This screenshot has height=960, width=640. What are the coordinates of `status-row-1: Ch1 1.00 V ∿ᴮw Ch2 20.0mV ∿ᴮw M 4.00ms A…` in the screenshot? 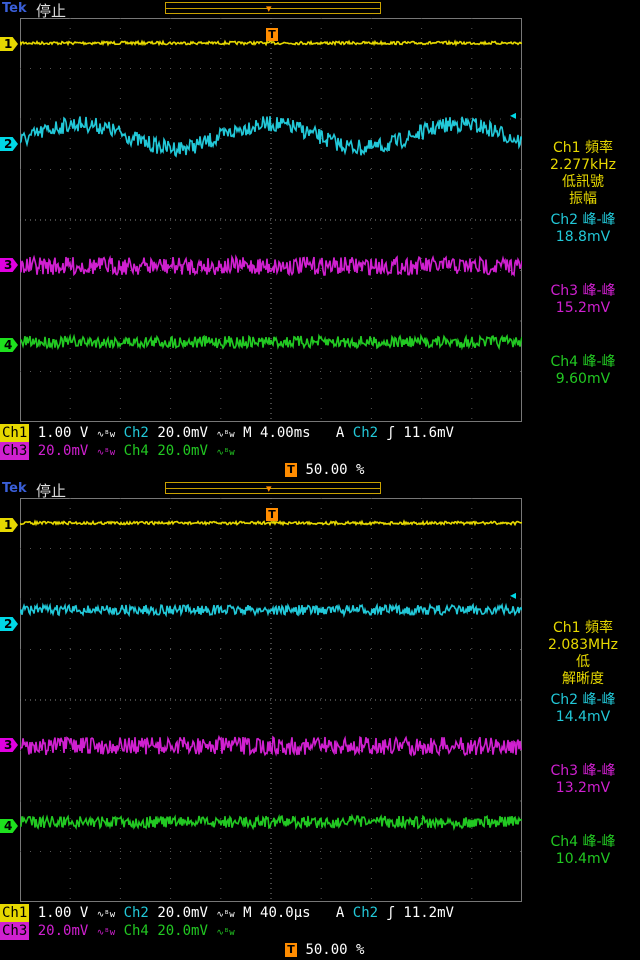 It's located at (227, 433).